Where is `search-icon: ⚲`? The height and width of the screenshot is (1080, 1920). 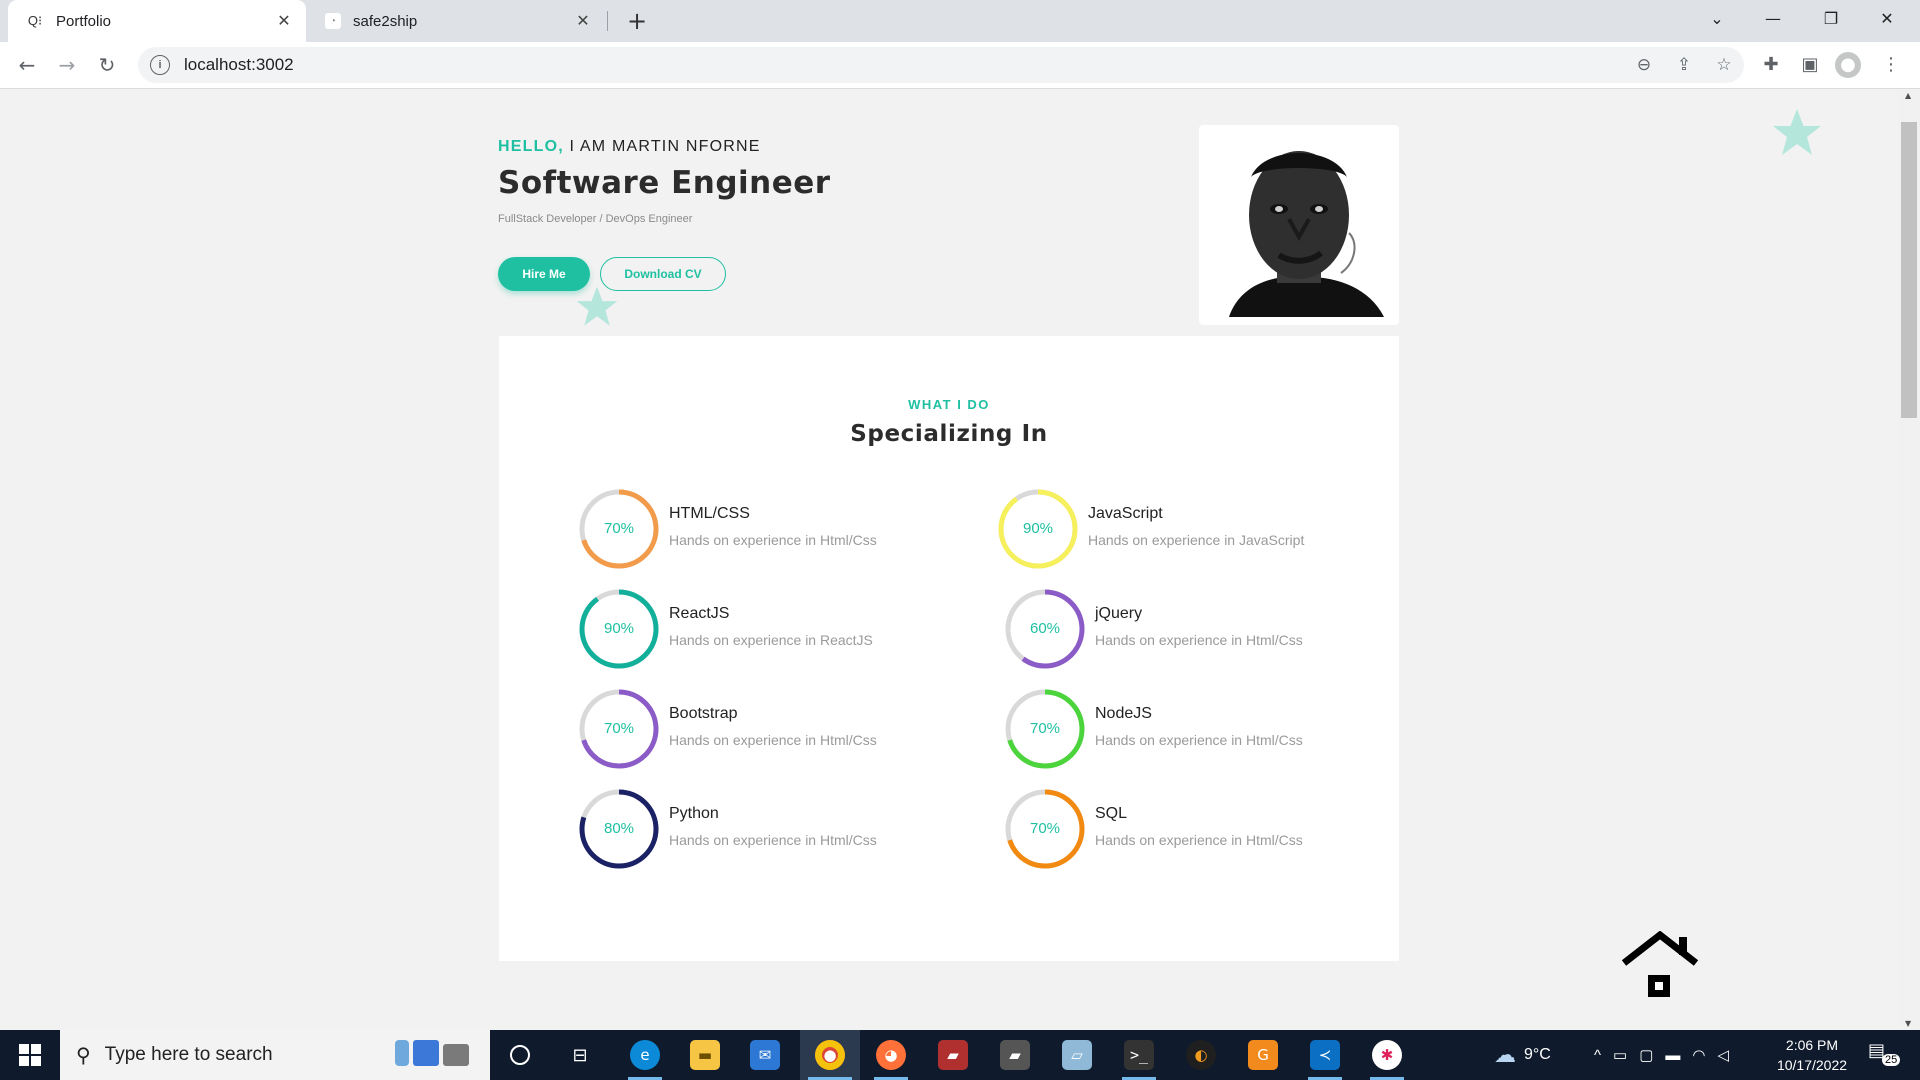 search-icon: ⚲ is located at coordinates (83, 1055).